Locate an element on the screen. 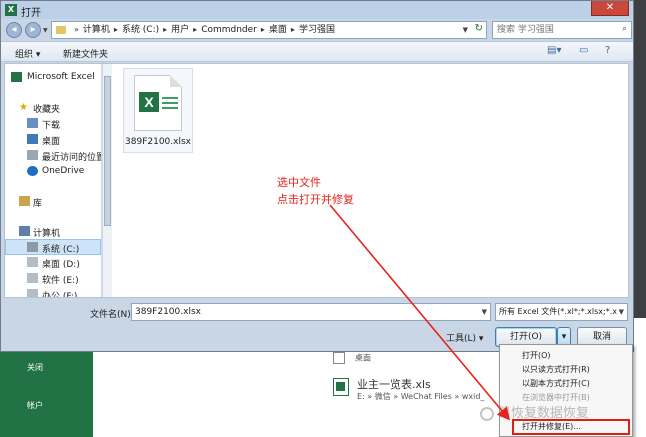  nav-item-label: 桌面 is located at coordinates (51, 142).